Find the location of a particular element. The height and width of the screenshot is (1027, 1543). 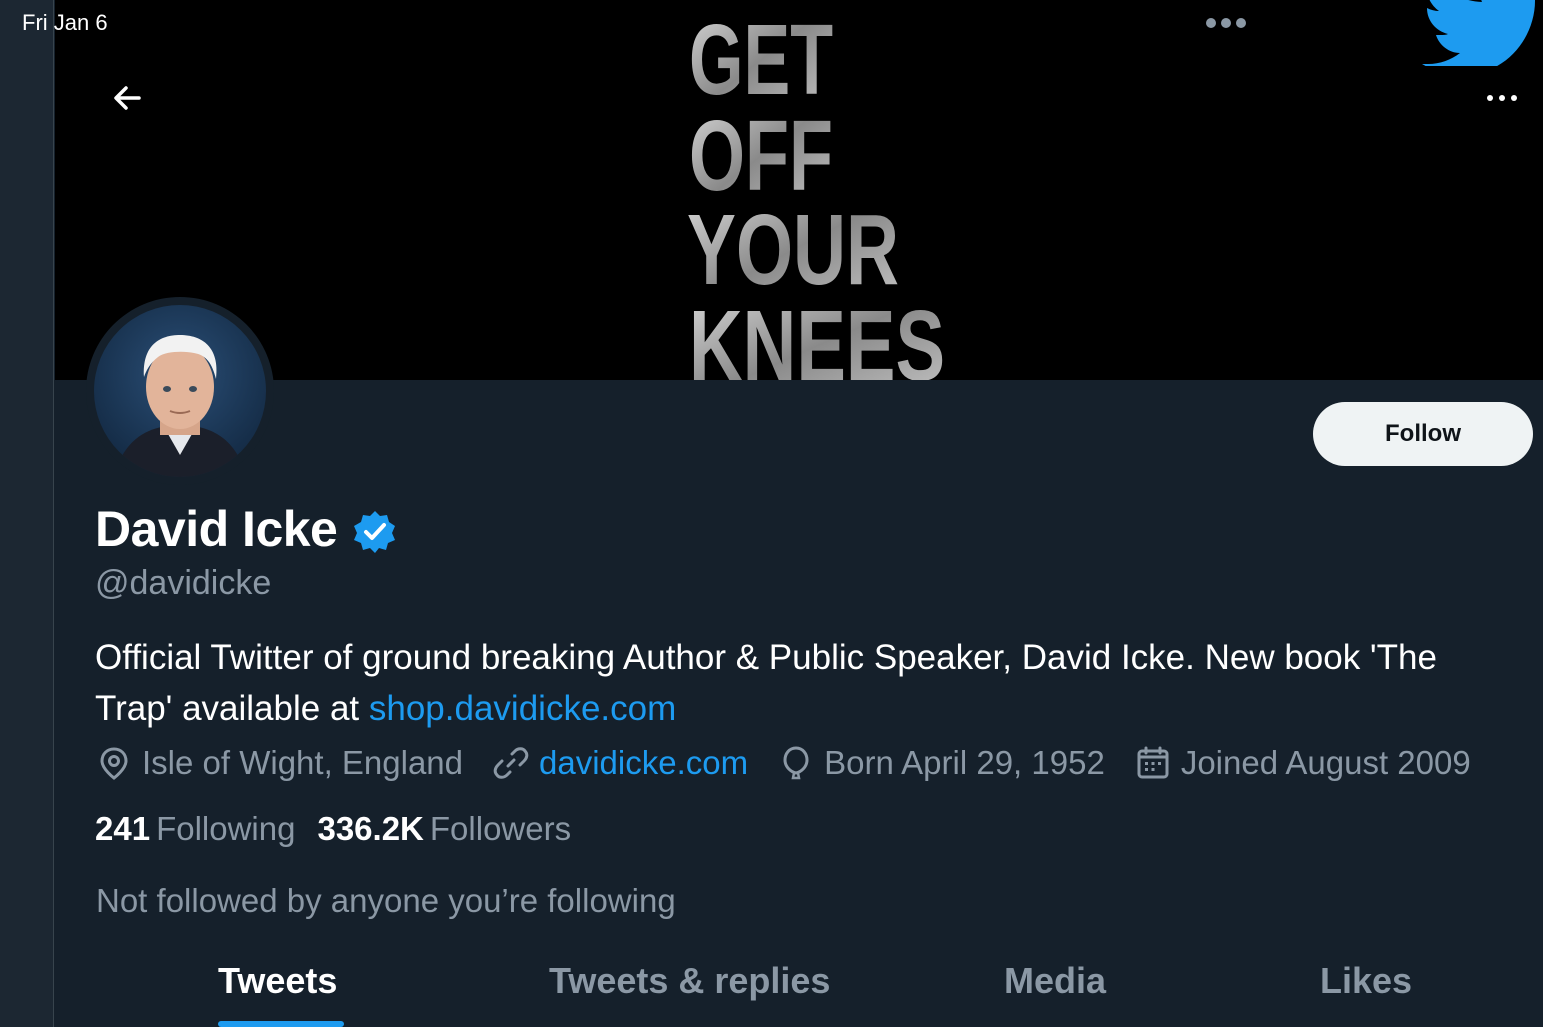

website-item: davidicke.com is located at coordinates (620, 763).